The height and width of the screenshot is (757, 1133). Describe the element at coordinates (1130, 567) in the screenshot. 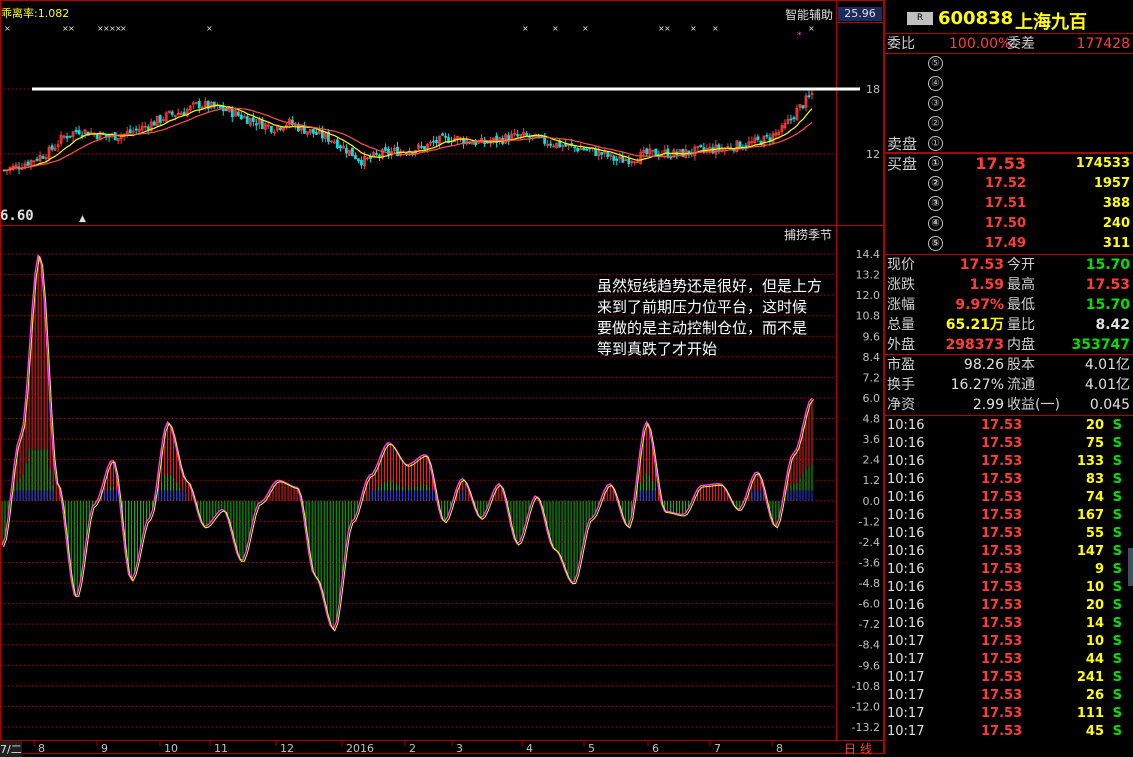

I see `tick-scrollbar` at that location.